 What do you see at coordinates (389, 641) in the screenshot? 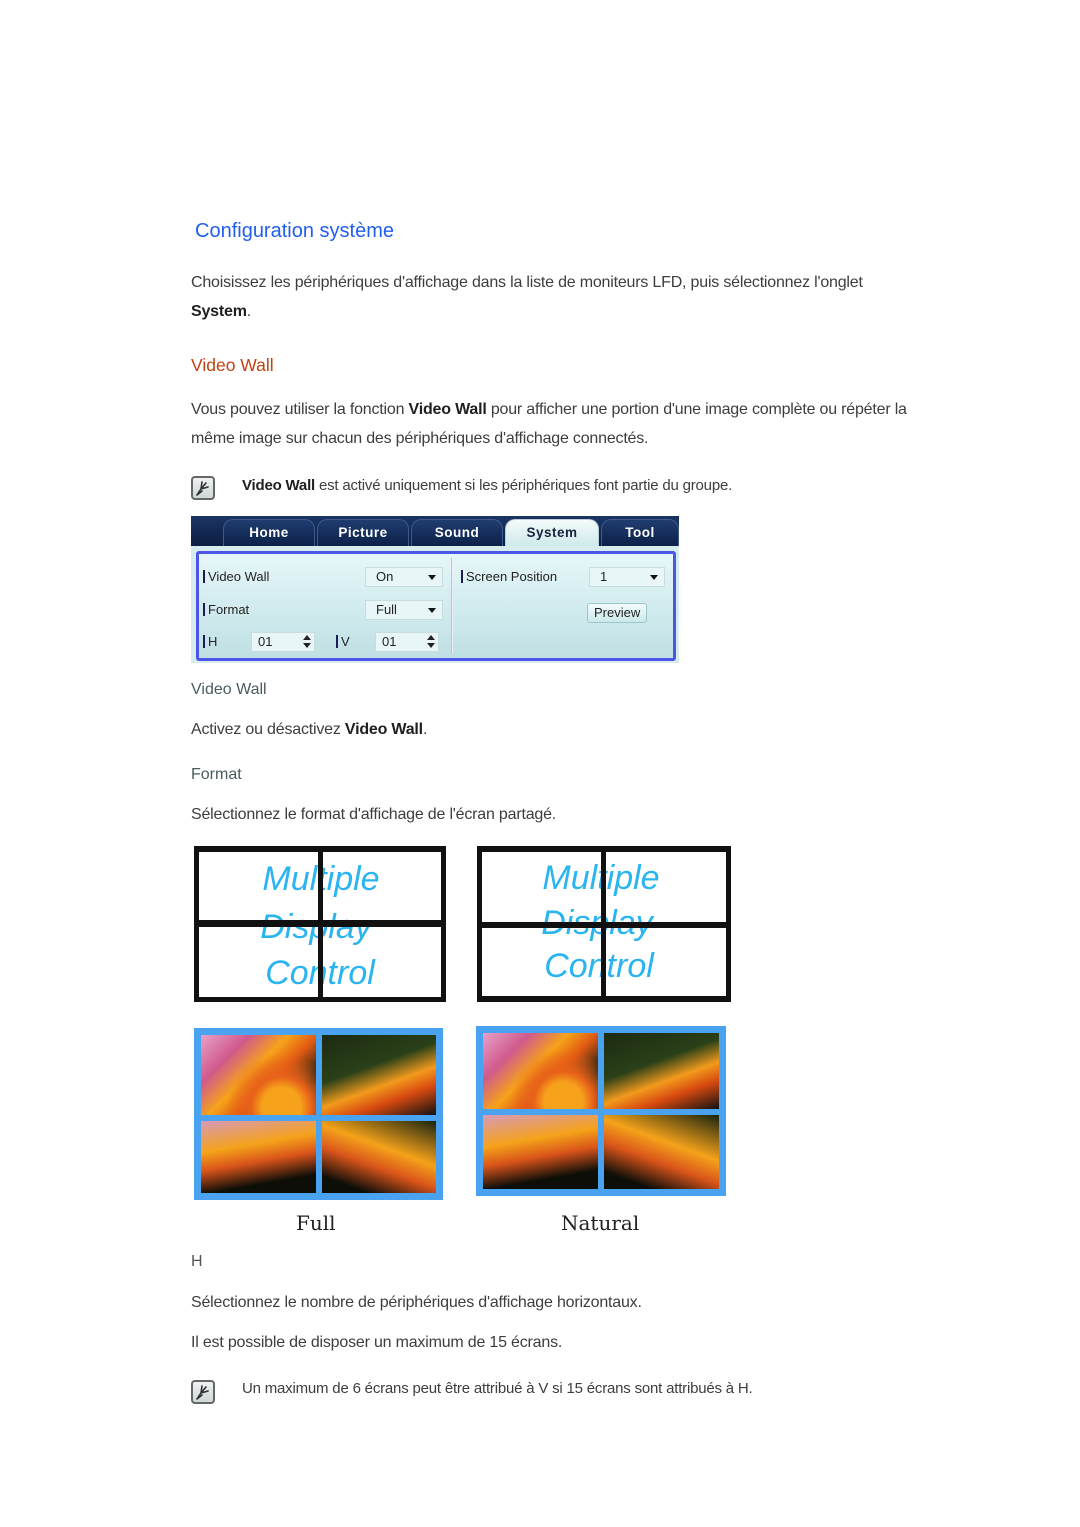
I see `v-value: 01` at bounding box center [389, 641].